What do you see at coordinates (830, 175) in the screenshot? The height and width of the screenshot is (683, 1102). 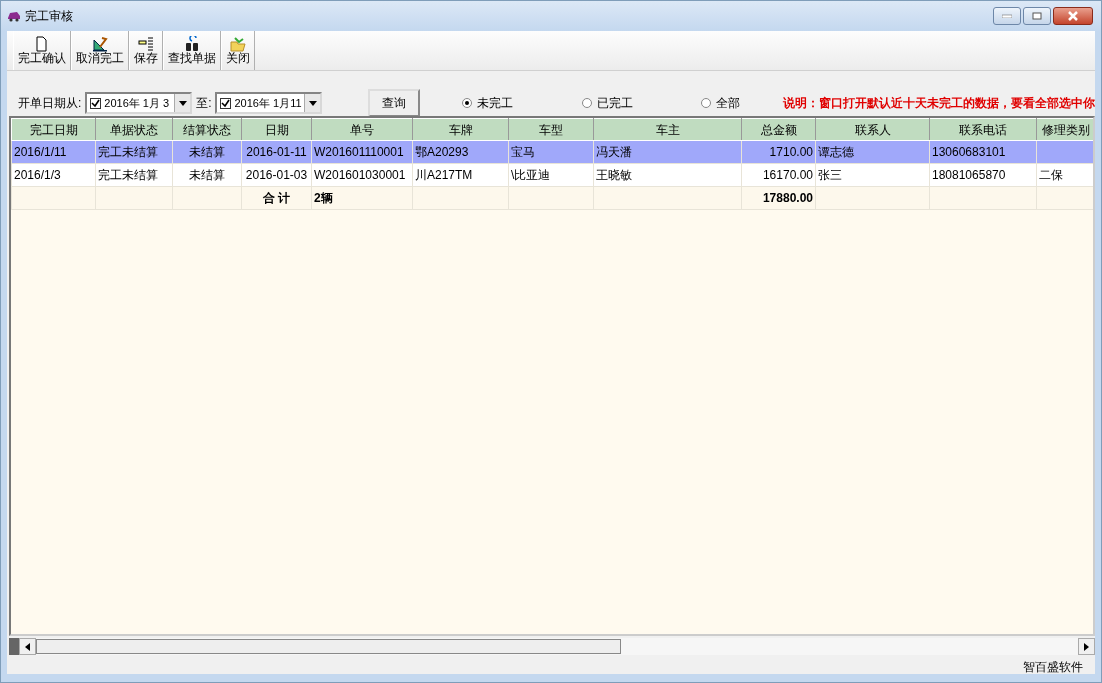 I see `table-cell: 张三` at bounding box center [830, 175].